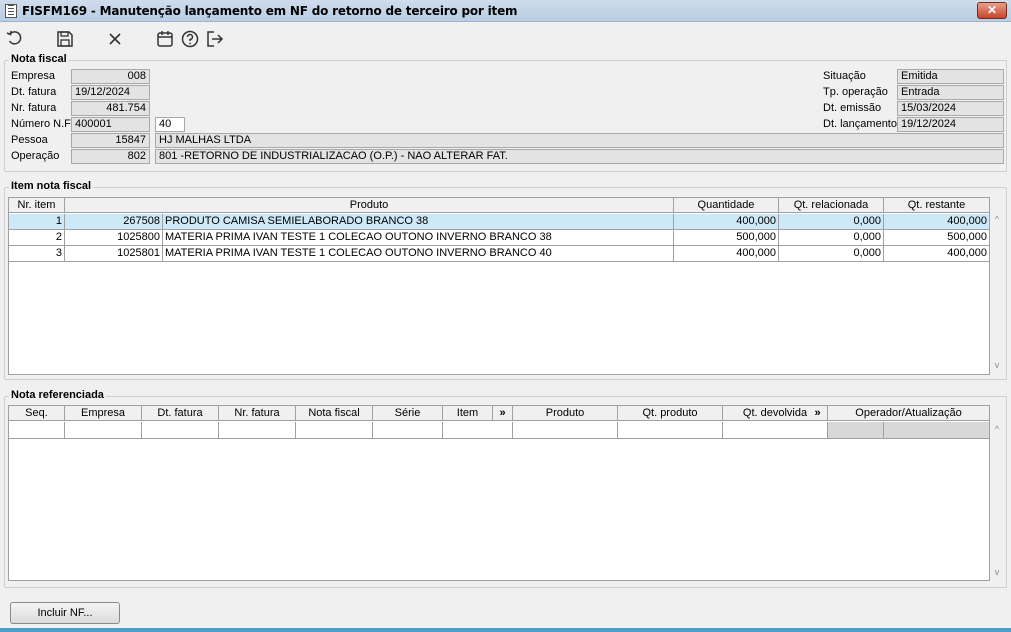  I want to click on situacao-field: Emitida, so click(950, 76).